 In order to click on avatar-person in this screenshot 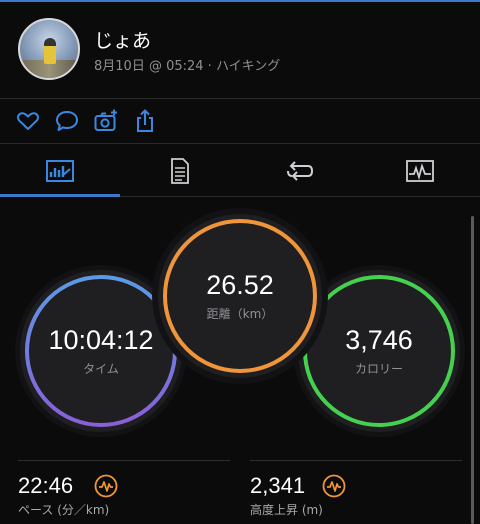, I will do `click(50, 51)`.